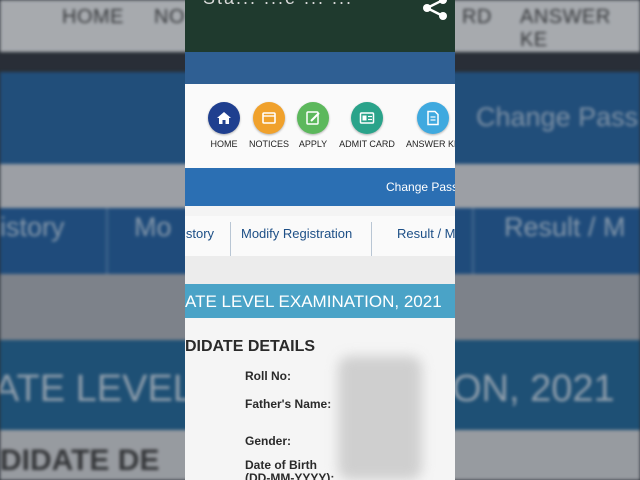 Image resolution: width=640 pixels, height=480 pixels. I want to click on exam-title: ATE LEVEL EXAMINATION, 2021, so click(313, 301).